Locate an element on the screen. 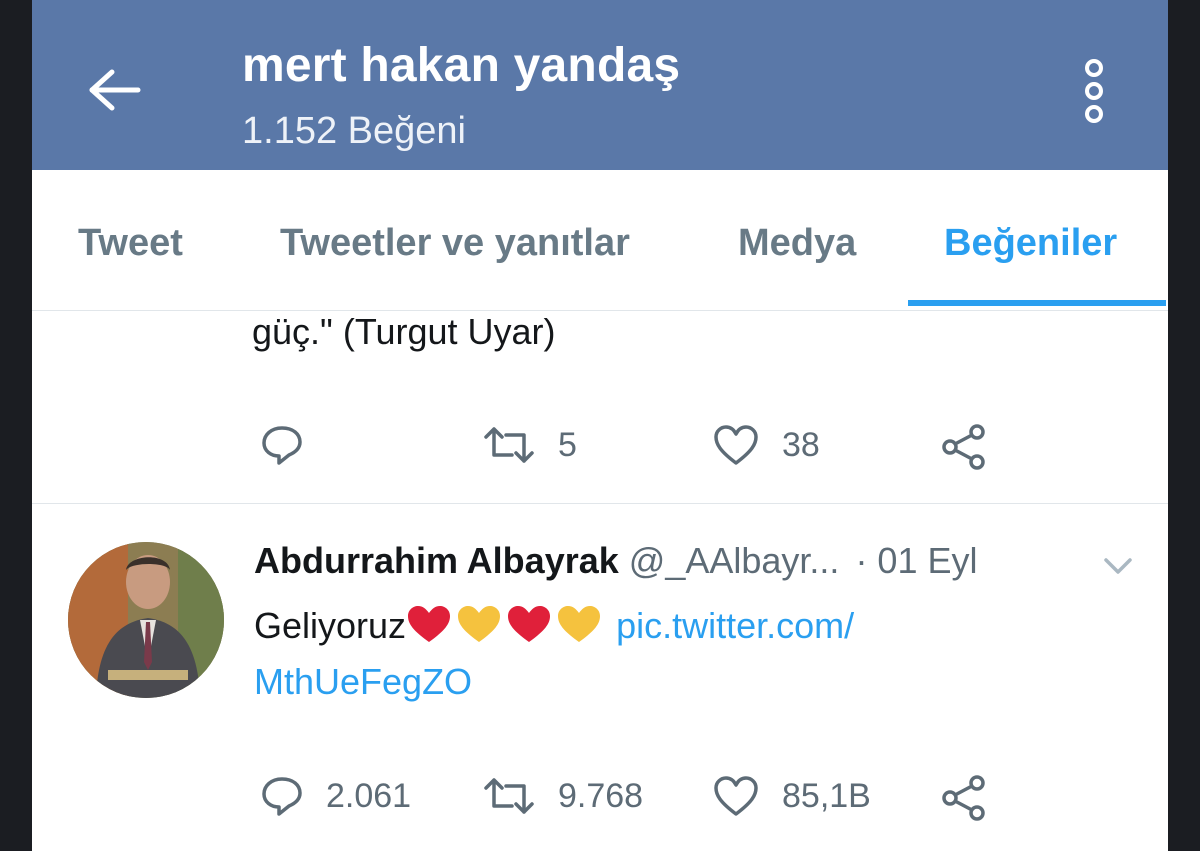  retweet-button: 9.768 is located at coordinates (562, 796).